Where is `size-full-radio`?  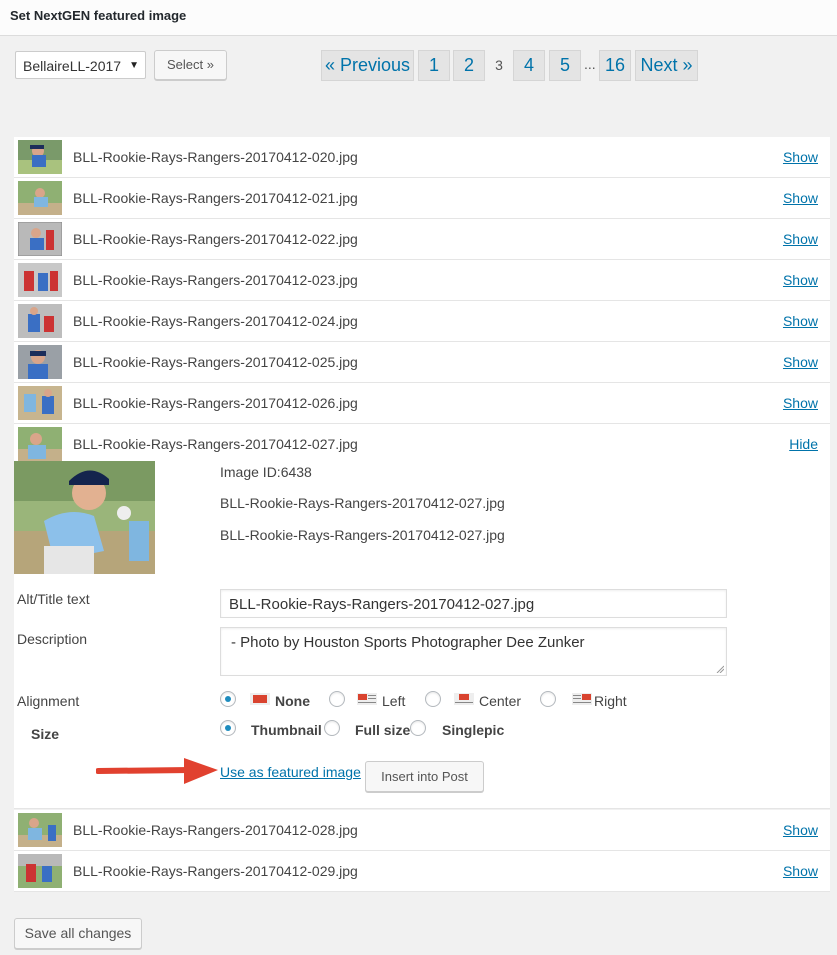
size-full-radio is located at coordinates (332, 728).